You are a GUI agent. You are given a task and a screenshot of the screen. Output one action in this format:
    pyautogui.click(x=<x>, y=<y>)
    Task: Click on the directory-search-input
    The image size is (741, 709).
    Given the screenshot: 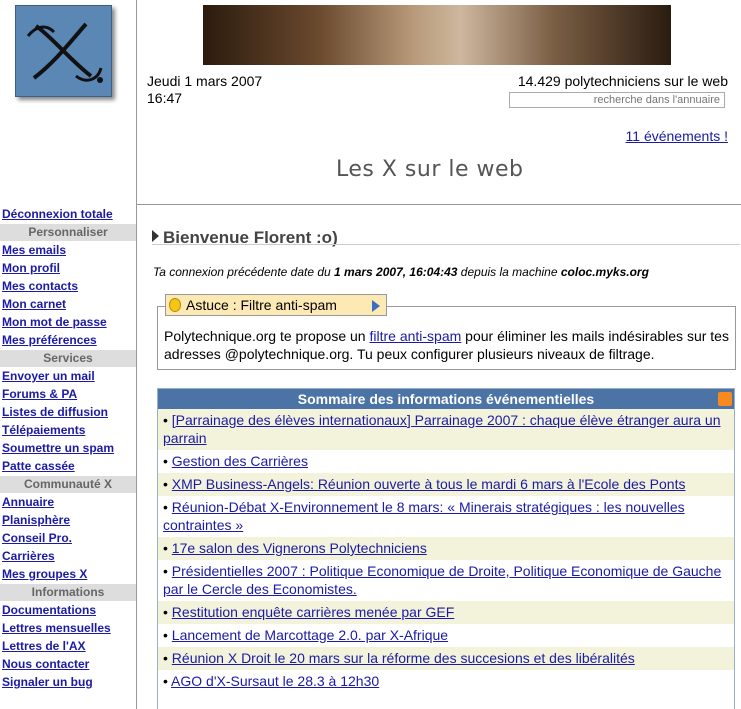 What is the action you would take?
    pyautogui.click(x=617, y=100)
    